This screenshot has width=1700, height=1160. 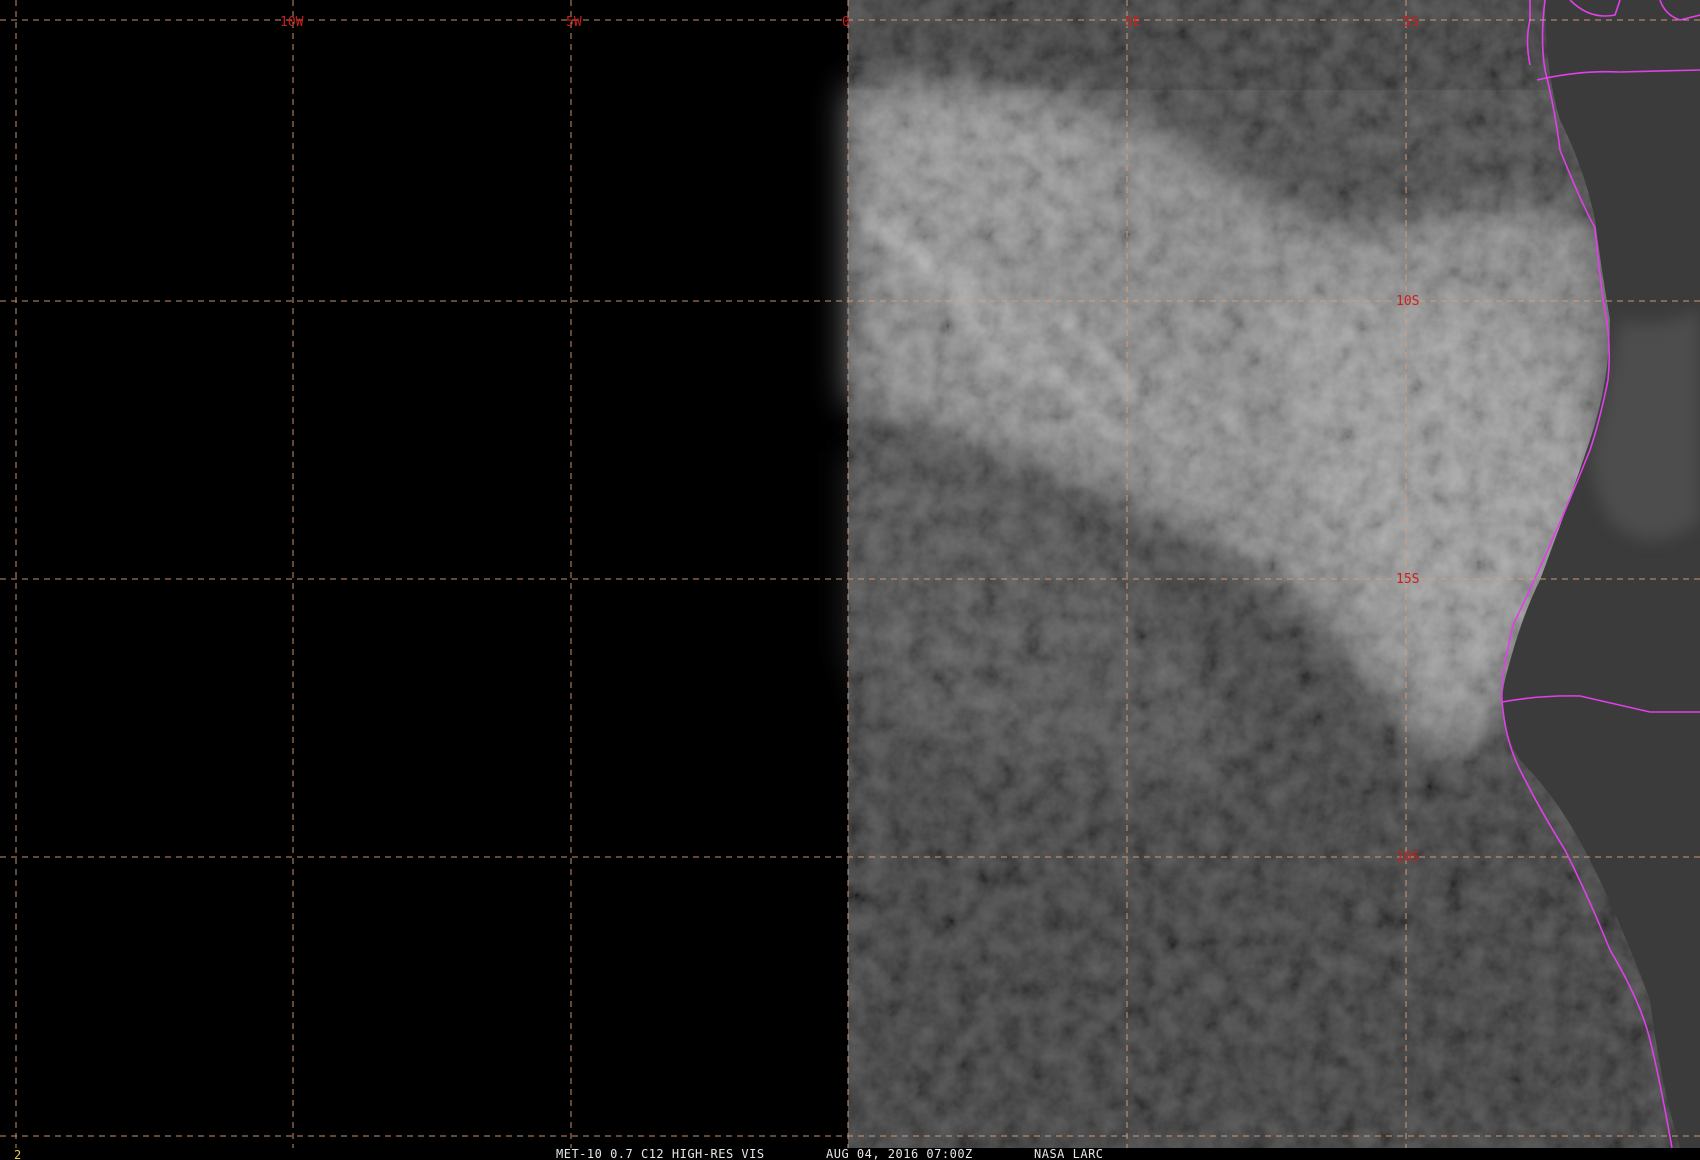 What do you see at coordinates (17, 1154) in the screenshot?
I see `frame-number: 2` at bounding box center [17, 1154].